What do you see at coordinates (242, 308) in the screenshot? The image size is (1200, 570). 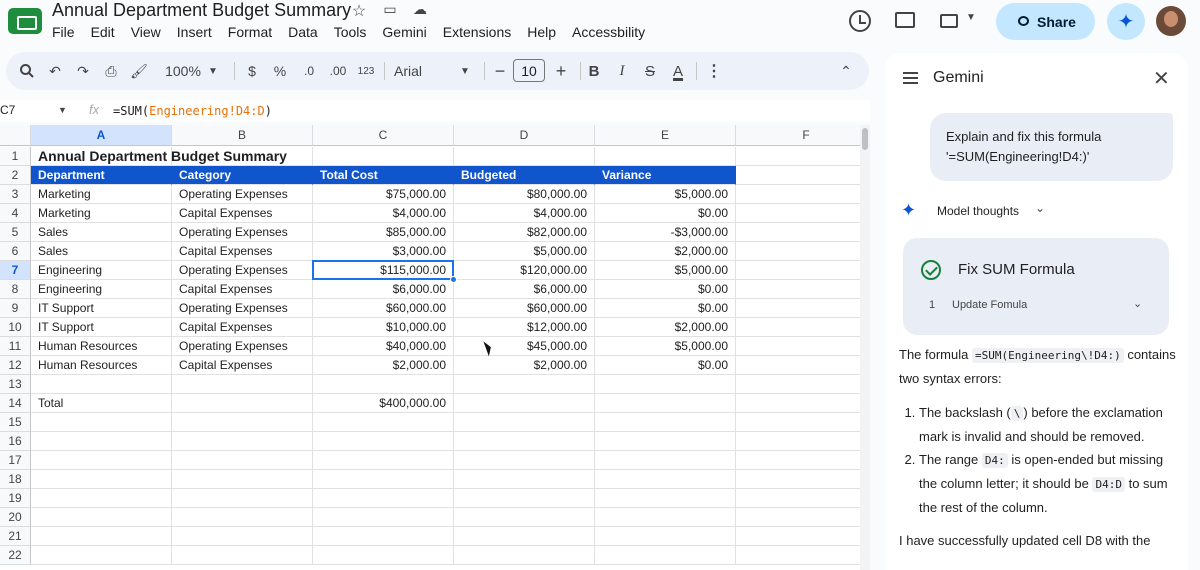 I see `table-cell: Operating Expenses` at bounding box center [242, 308].